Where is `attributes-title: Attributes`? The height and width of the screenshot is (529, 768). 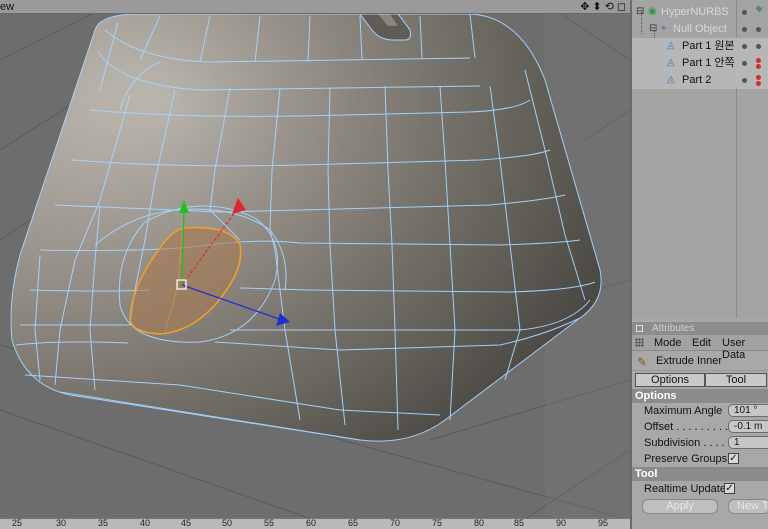 attributes-title: Attributes is located at coordinates (673, 328).